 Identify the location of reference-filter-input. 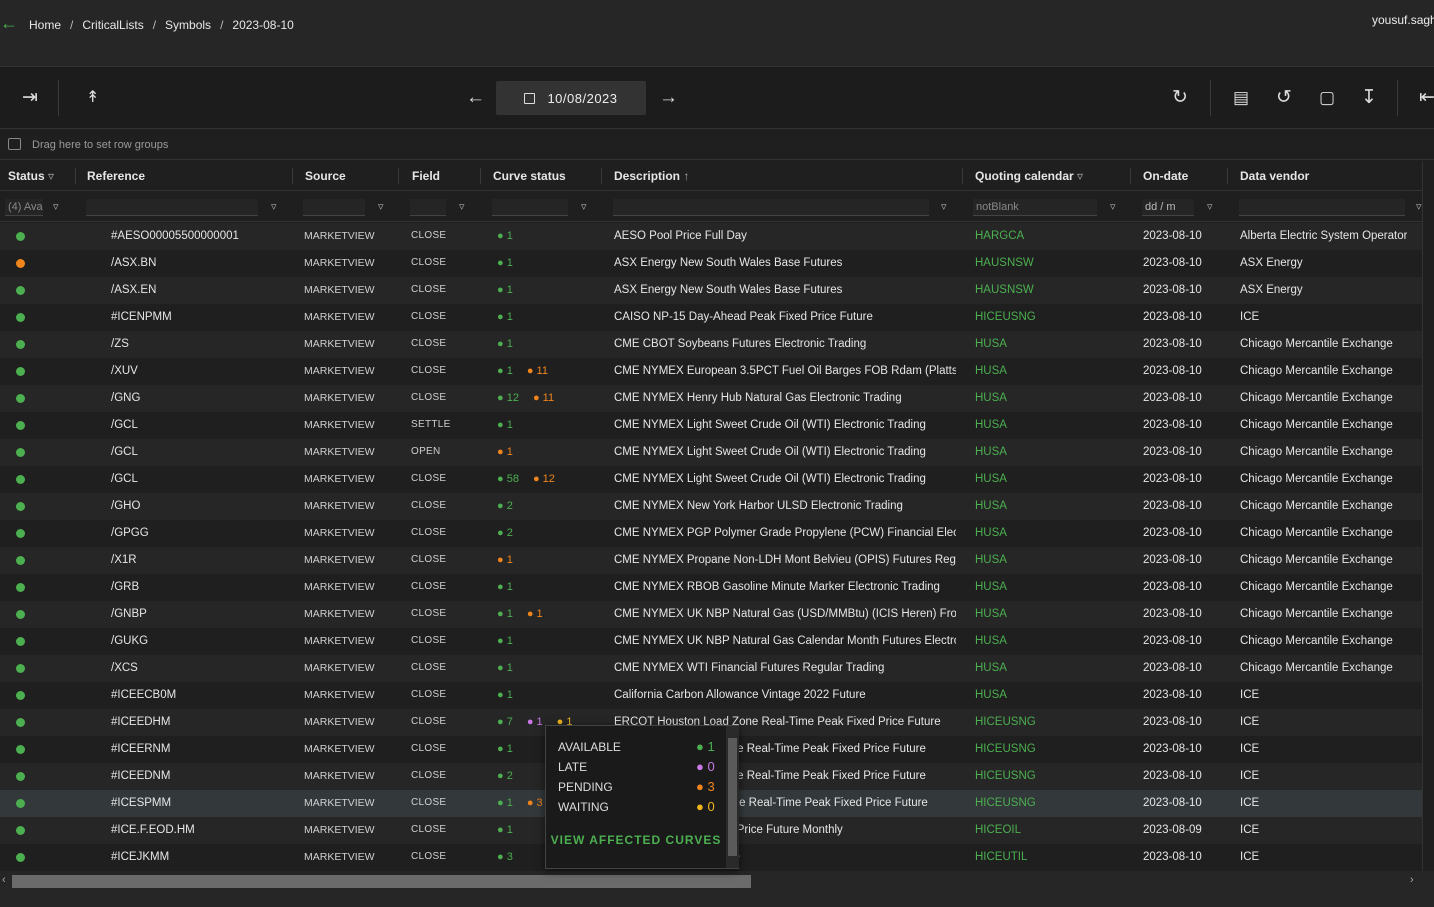
(172, 207).